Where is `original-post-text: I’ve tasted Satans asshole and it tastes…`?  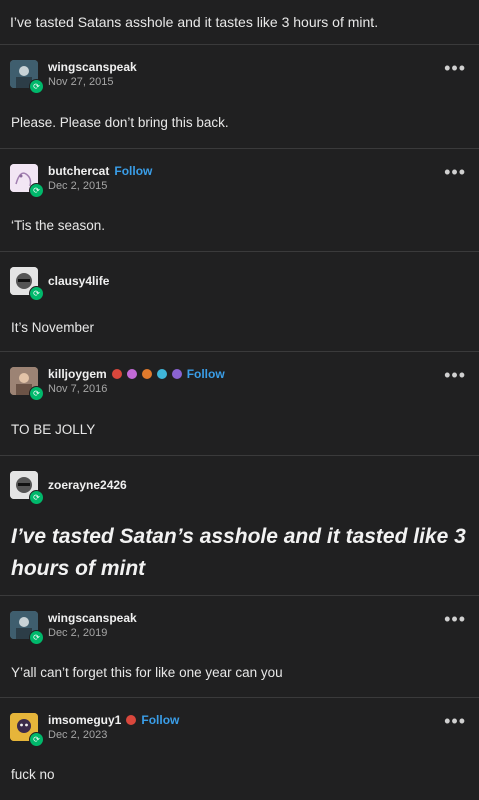
original-post-text: I’ve tasted Satans asshole and it tastes… is located at coordinates (239, 22).